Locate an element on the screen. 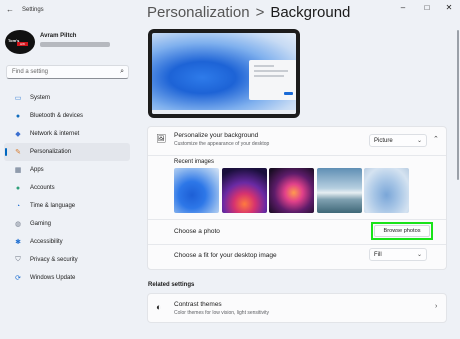 Image resolution: width=460 pixels, height=339 pixels. desktop-preview is located at coordinates (224, 73).